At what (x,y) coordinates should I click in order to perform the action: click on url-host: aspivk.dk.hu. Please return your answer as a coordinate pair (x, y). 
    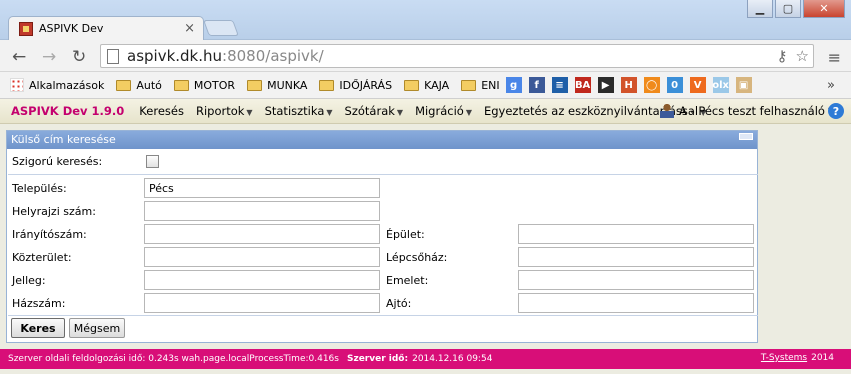
    Looking at the image, I should click on (175, 56).